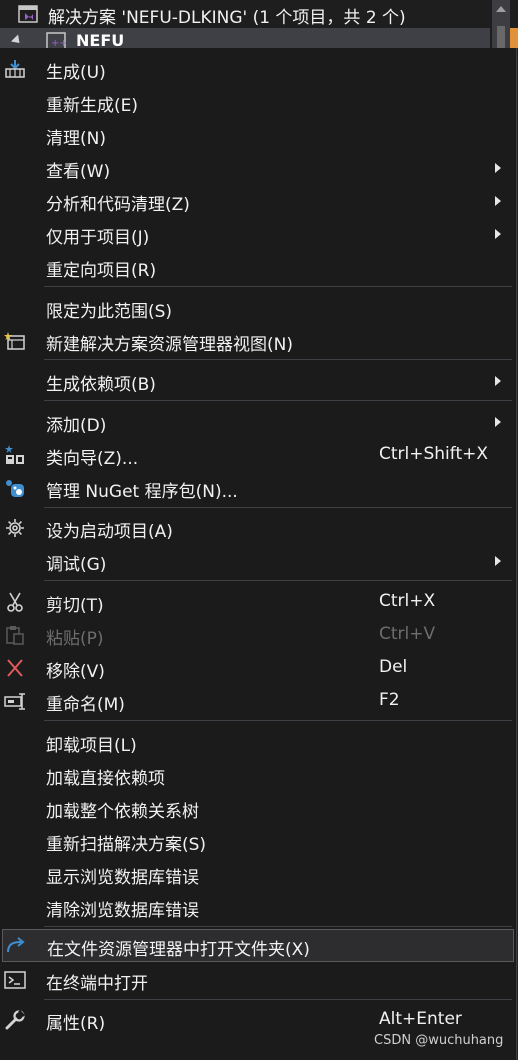 Image resolution: width=518 pixels, height=1060 pixels. Describe the element at coordinates (514, 38) in the screenshot. I see `side-strip` at that location.